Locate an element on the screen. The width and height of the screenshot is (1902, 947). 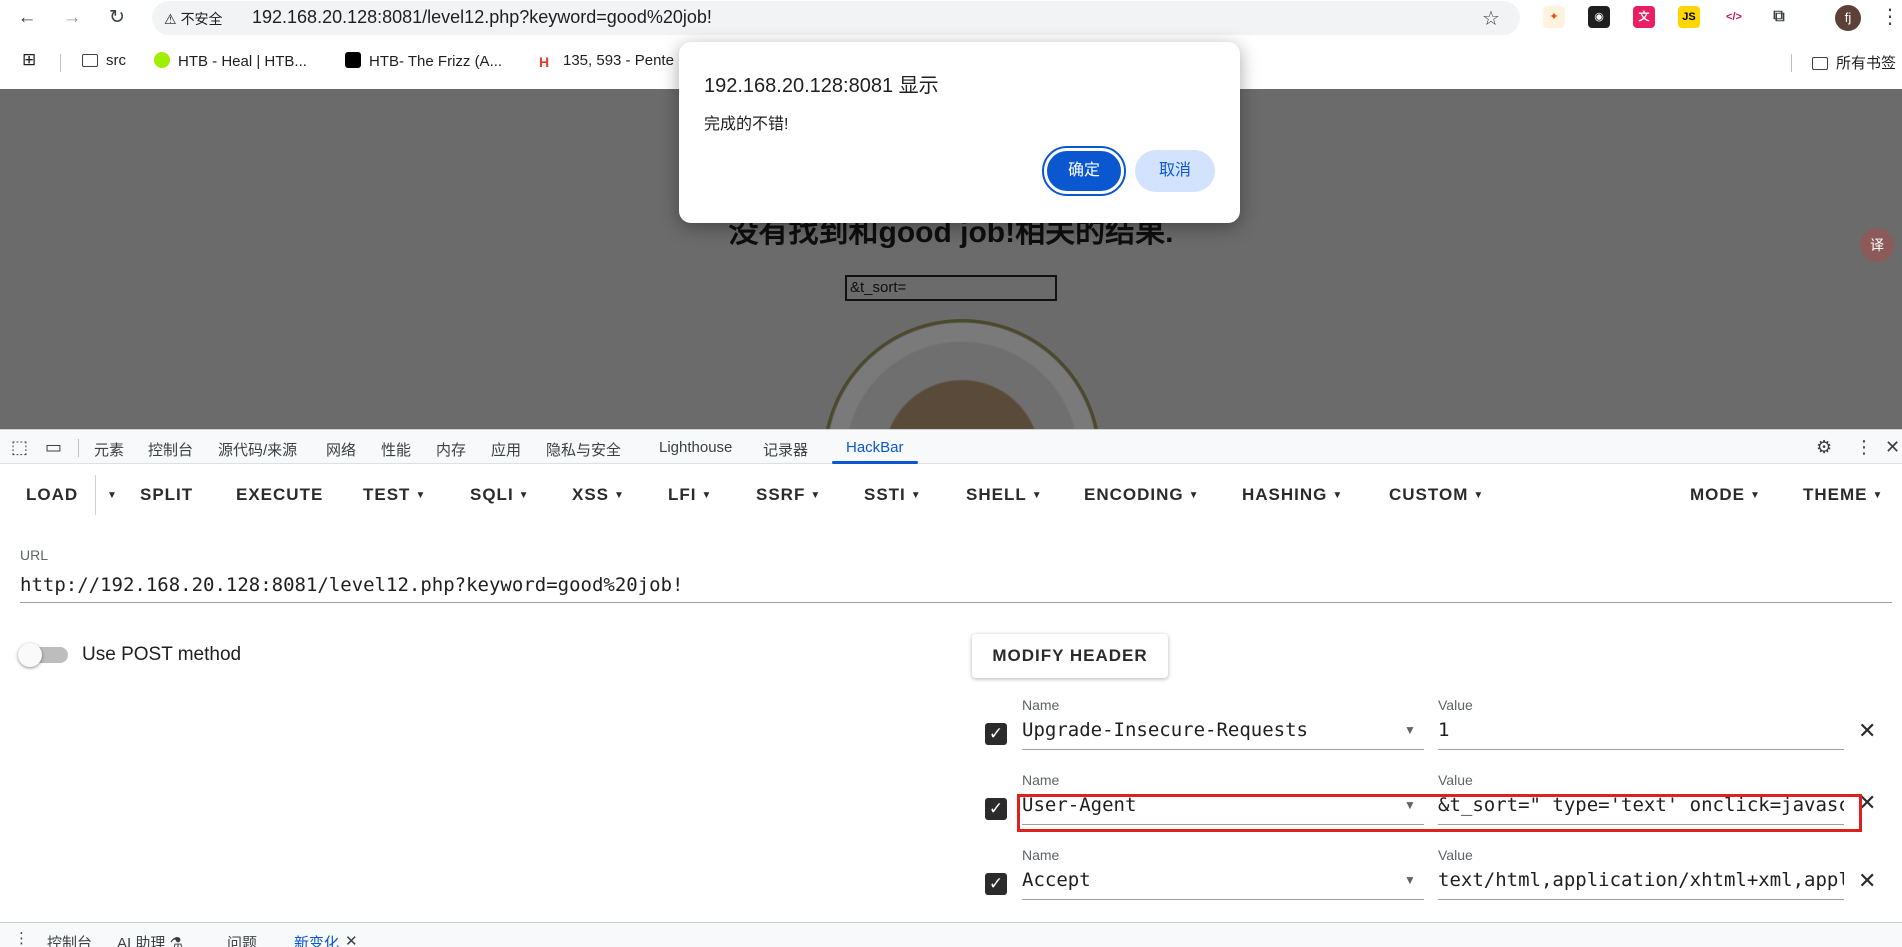
extension-icon-3: 文 is located at coordinates (1644, 17).